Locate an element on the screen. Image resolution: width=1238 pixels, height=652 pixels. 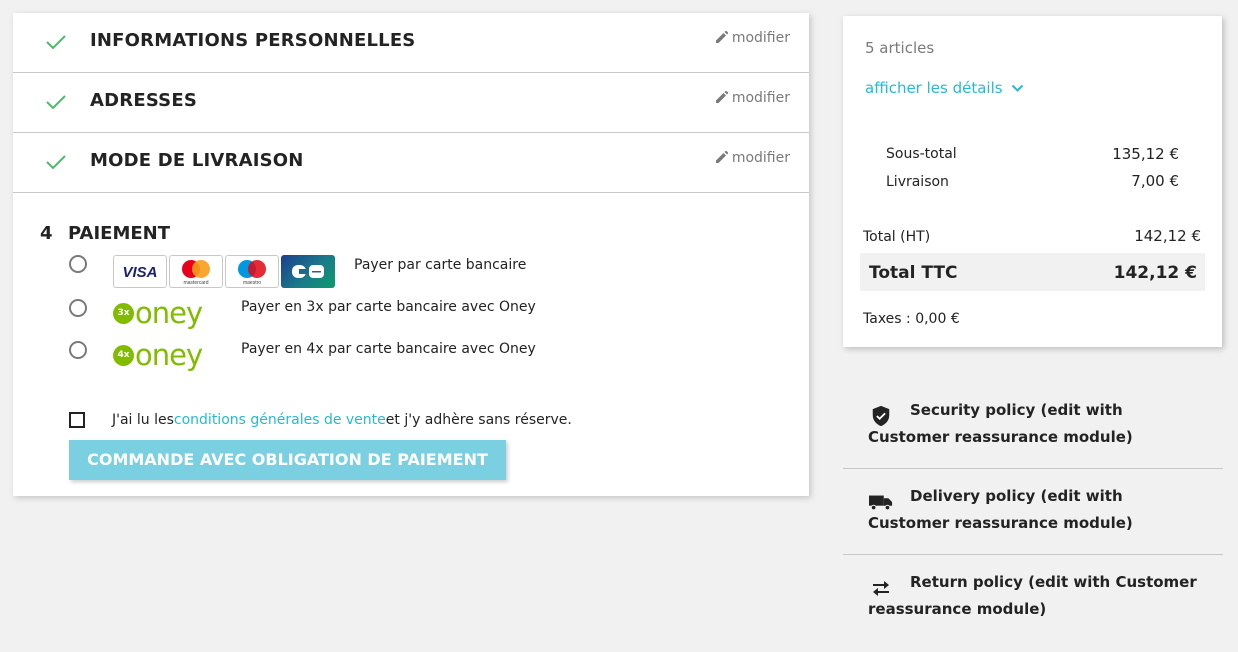
show-details-label: afficher les détails is located at coordinates (934, 88).